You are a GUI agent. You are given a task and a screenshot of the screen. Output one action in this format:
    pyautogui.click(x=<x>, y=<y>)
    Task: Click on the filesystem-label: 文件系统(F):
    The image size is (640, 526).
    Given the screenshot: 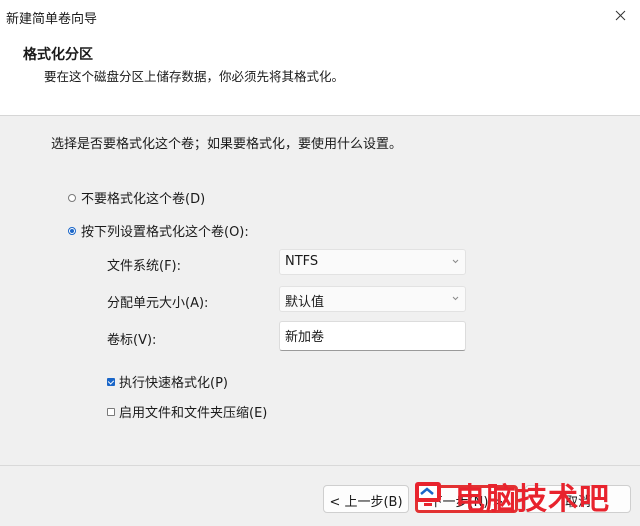 What is the action you would take?
    pyautogui.click(x=144, y=266)
    